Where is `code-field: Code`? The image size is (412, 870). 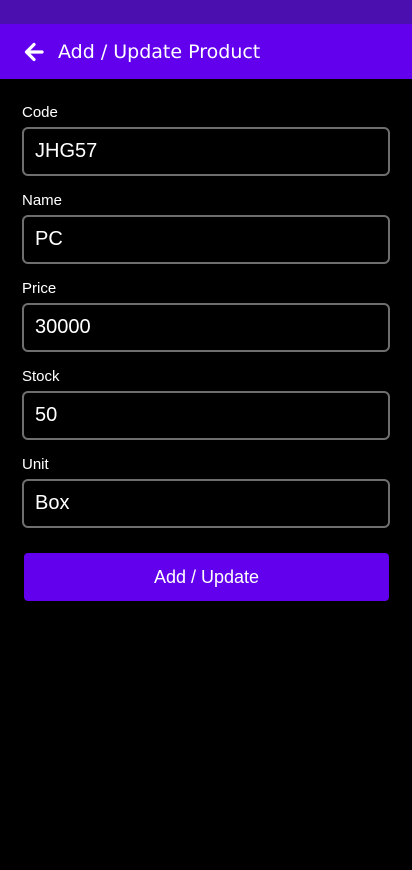 code-field: Code is located at coordinates (206, 148).